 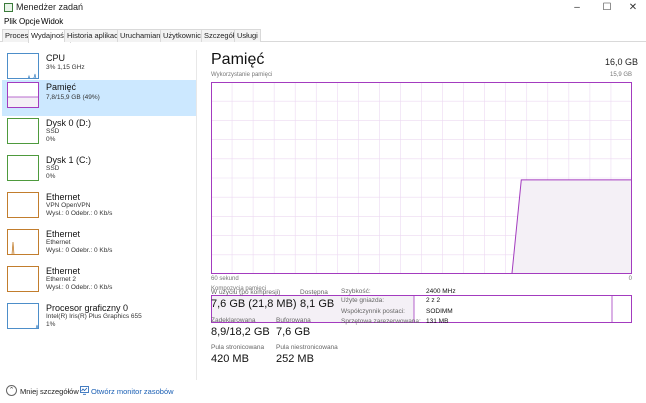 I want to click on sidebar-item-subtitle: 7,8/15,9 GB (49%), so click(x=73, y=97).